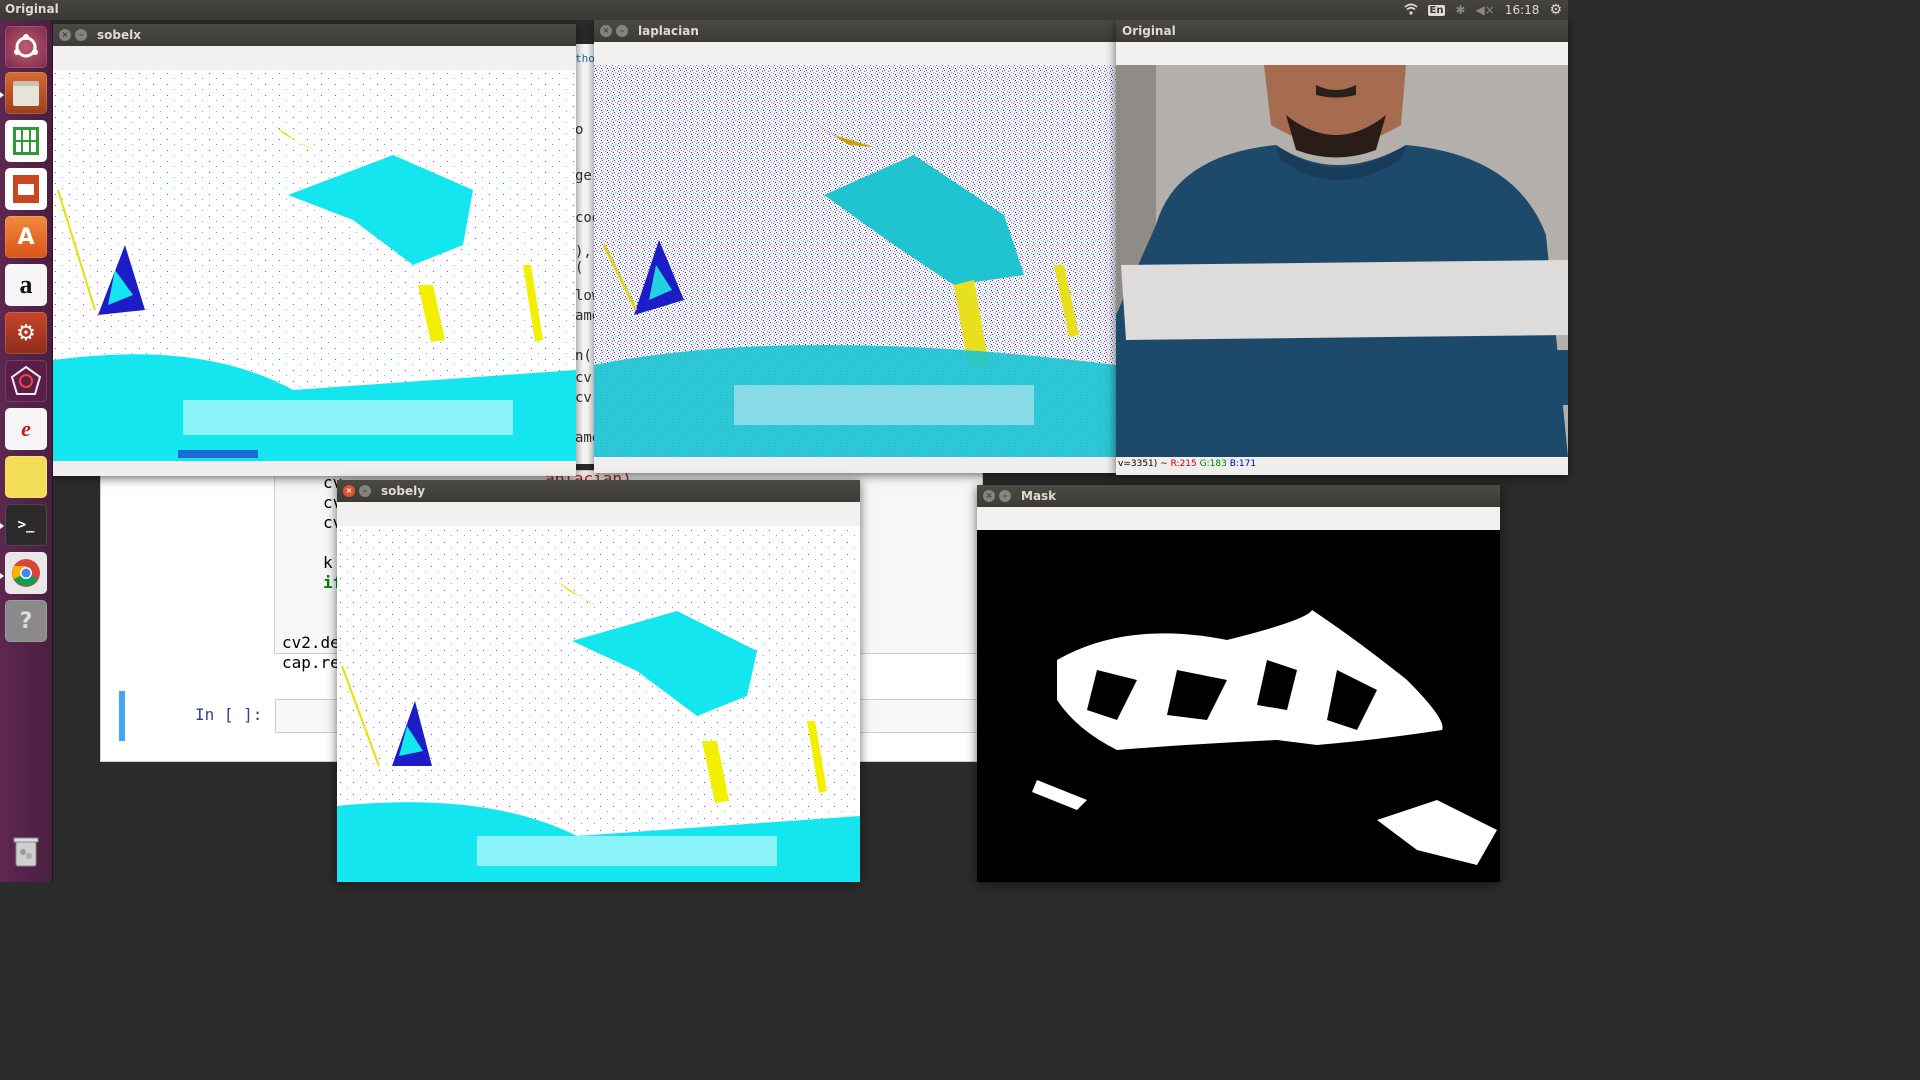 The image size is (1920, 1080). Describe the element at coordinates (784, 10) in the screenshot. I see `top-panel: Original En ✱ ◀× 16:18 ⚙` at that location.